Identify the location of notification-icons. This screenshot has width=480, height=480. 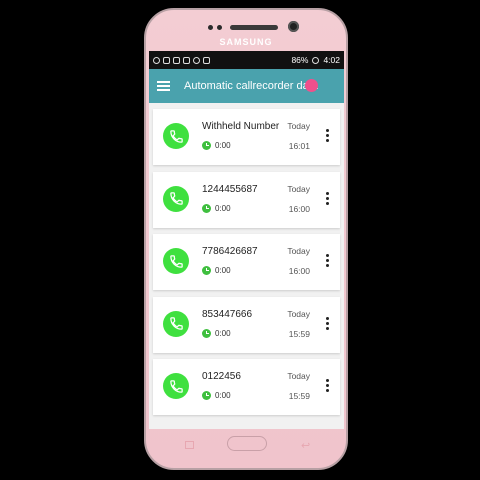
(220, 60).